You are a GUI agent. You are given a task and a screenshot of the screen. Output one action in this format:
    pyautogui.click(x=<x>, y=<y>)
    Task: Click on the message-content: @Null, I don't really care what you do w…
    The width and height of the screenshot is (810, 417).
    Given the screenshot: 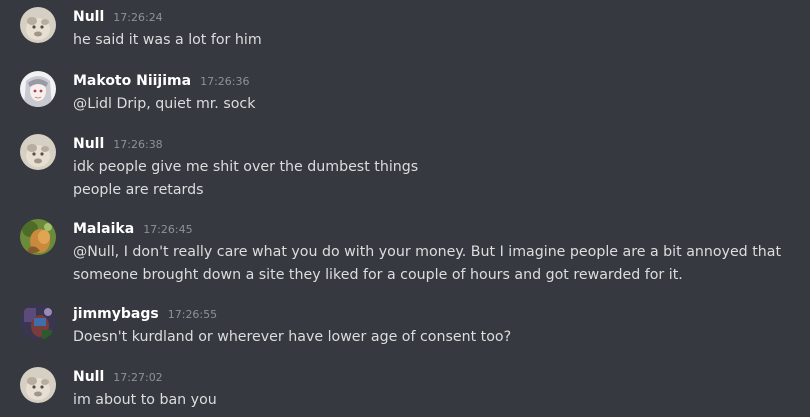 What is the action you would take?
    pyautogui.click(x=435, y=263)
    